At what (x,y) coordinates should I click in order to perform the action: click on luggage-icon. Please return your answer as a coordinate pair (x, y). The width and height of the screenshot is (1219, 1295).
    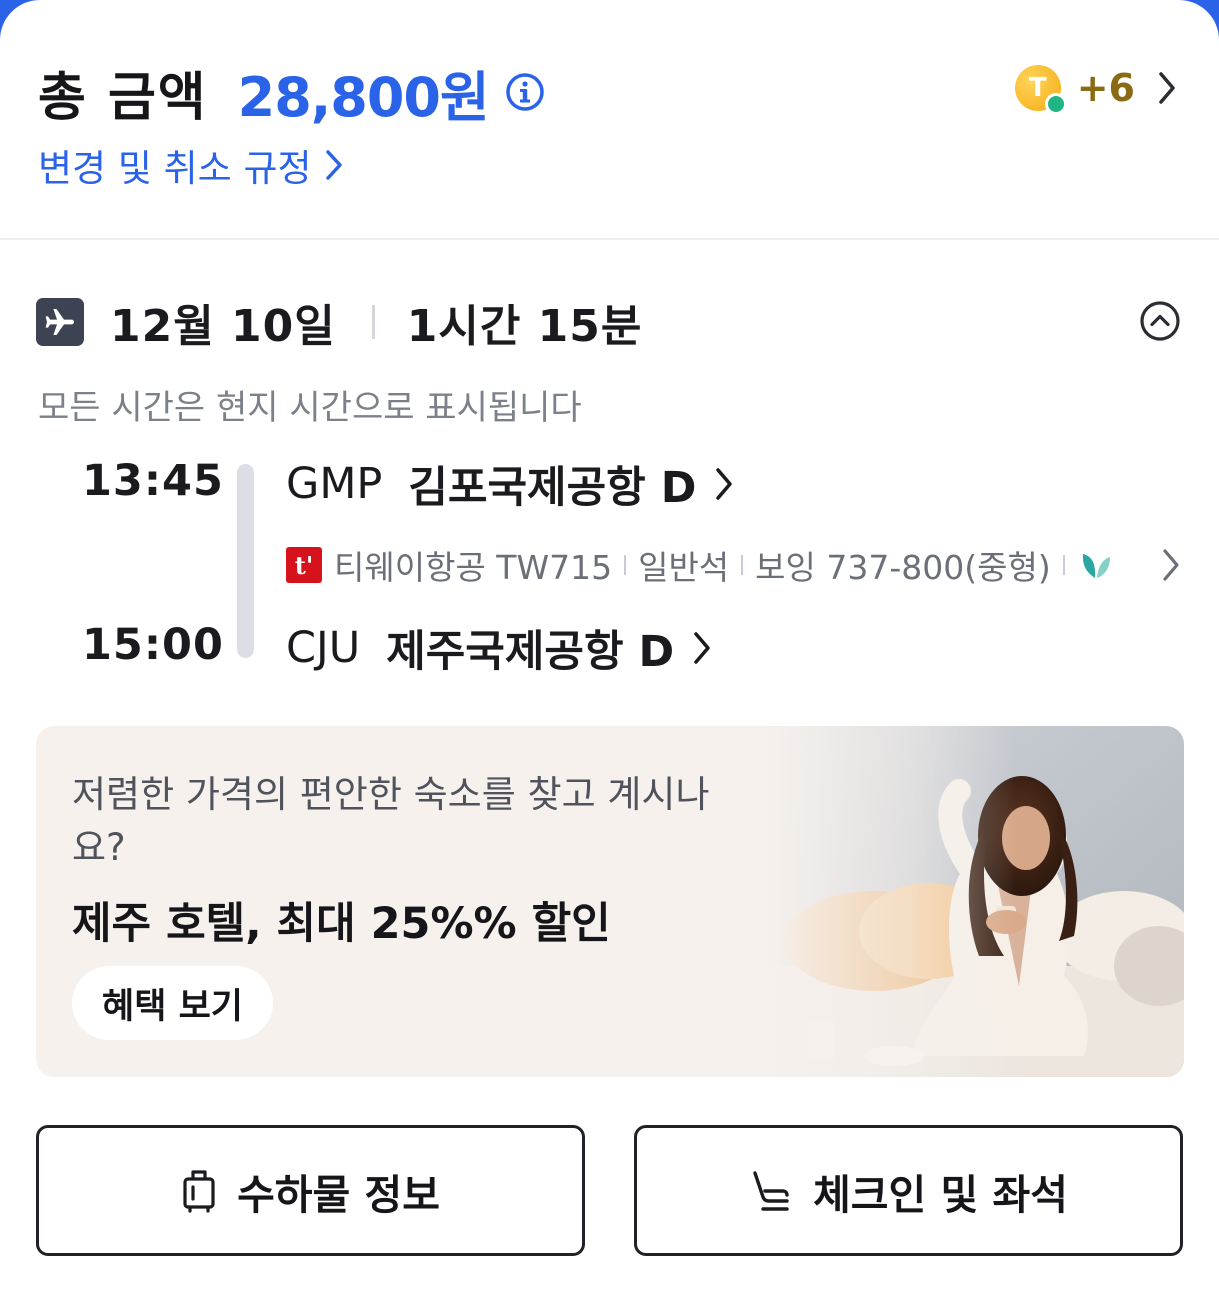
    Looking at the image, I should click on (199, 1191).